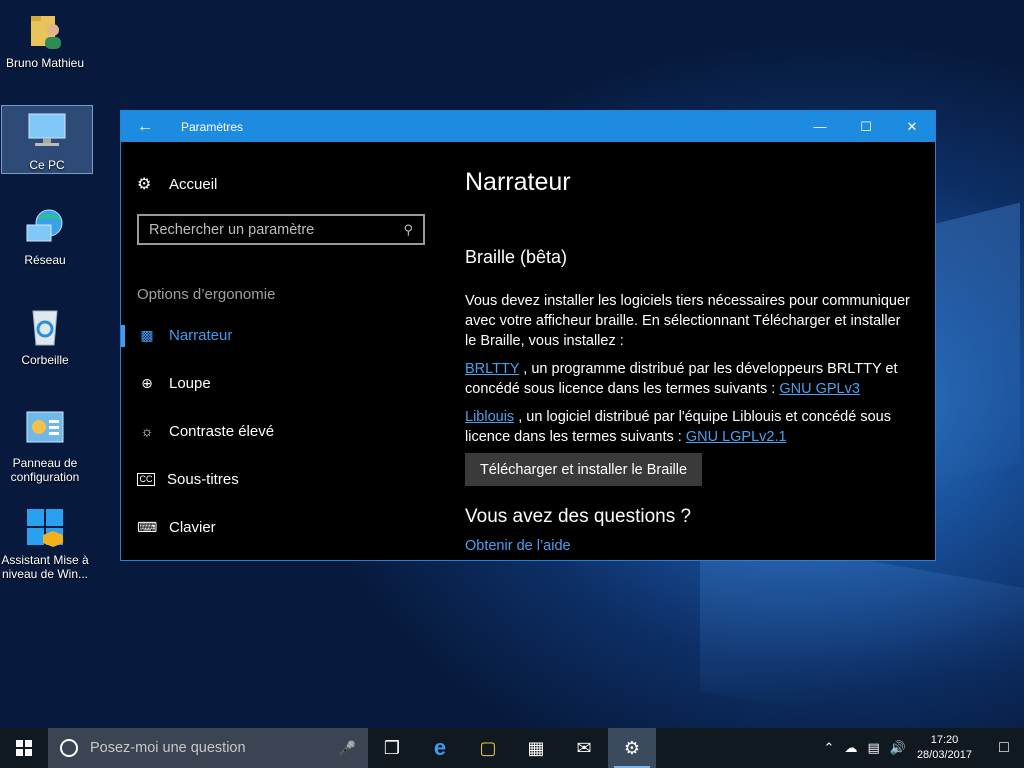 The height and width of the screenshot is (768, 1024). I want to click on sidebar-item-label: Contraste élevé, so click(222, 431).